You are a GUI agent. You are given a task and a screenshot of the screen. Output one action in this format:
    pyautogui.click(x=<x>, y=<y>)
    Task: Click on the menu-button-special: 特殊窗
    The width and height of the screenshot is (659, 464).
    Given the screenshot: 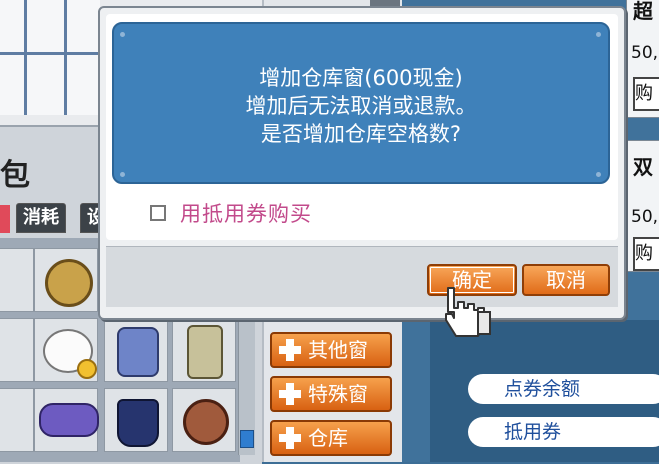 What is the action you would take?
    pyautogui.click(x=331, y=394)
    